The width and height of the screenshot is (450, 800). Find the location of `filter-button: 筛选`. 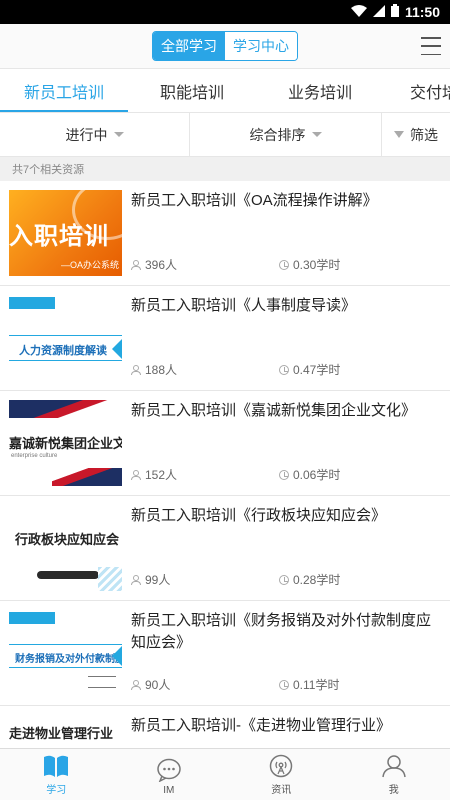

filter-button: 筛选 is located at coordinates (416, 134).